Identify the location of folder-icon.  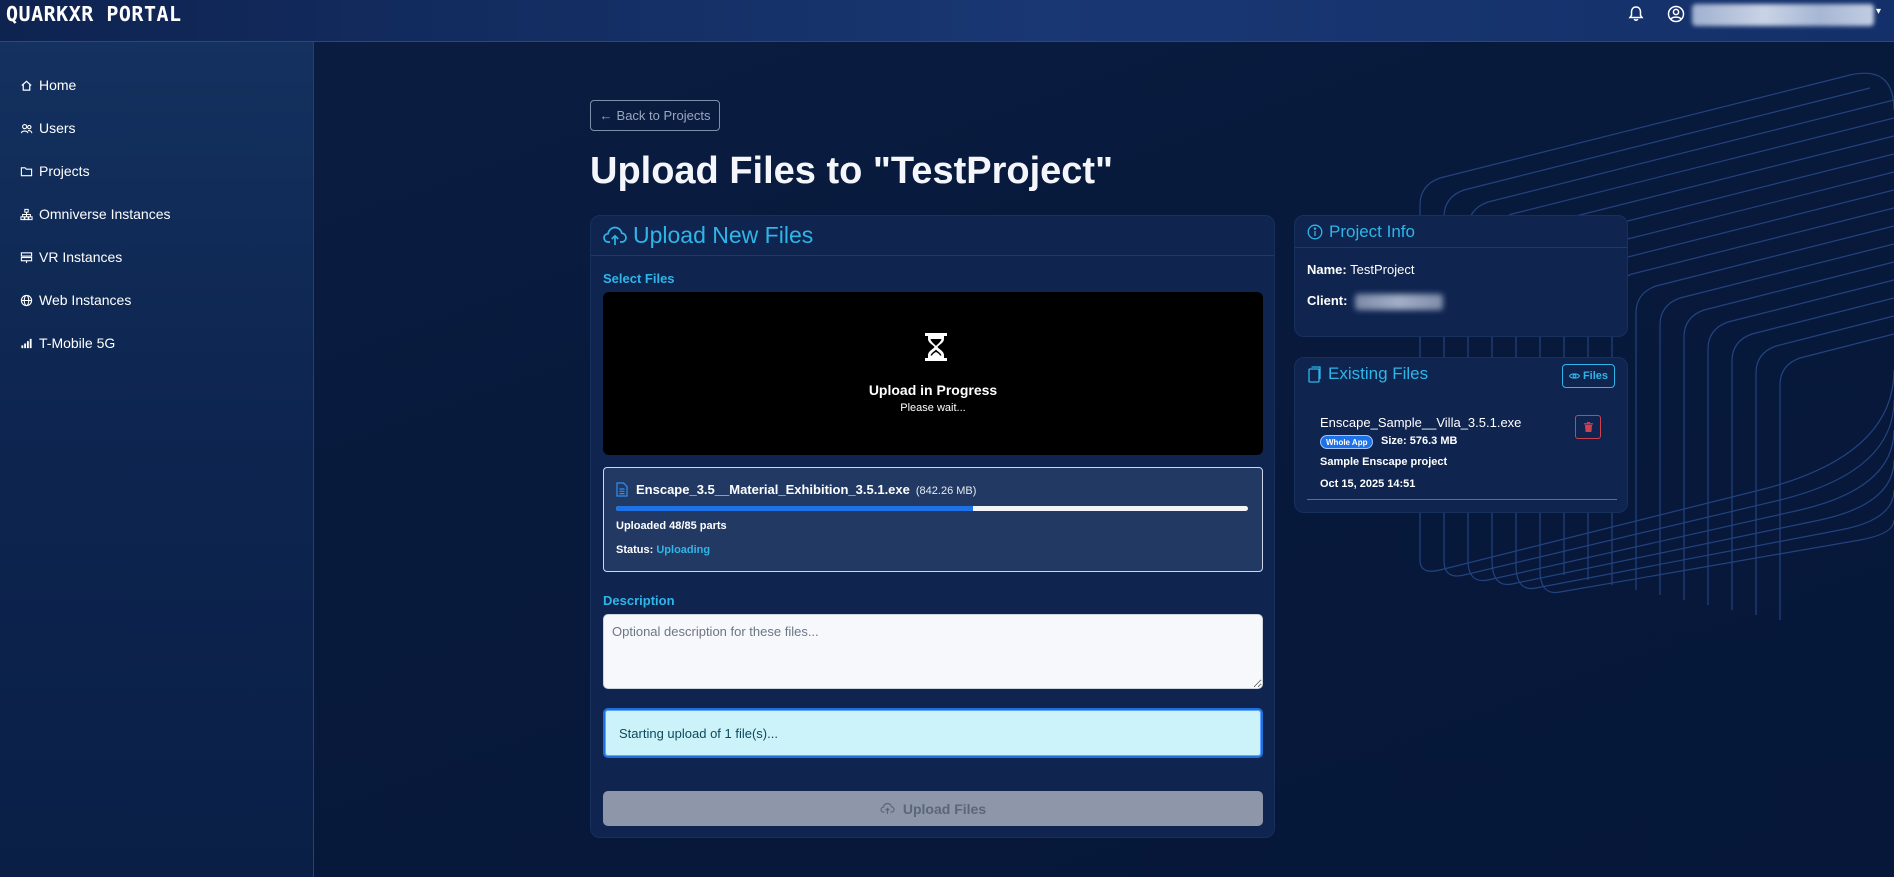
(26, 171).